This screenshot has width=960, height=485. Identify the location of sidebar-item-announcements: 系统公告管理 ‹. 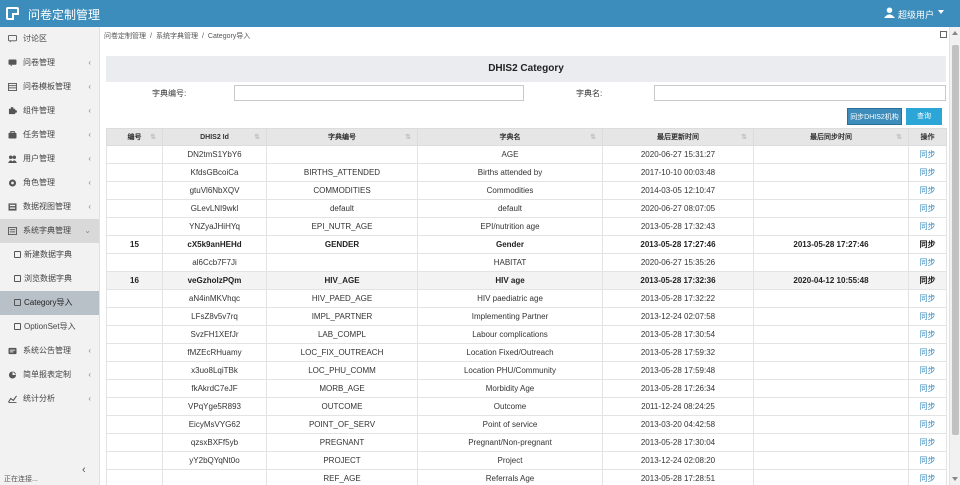
(49, 351).